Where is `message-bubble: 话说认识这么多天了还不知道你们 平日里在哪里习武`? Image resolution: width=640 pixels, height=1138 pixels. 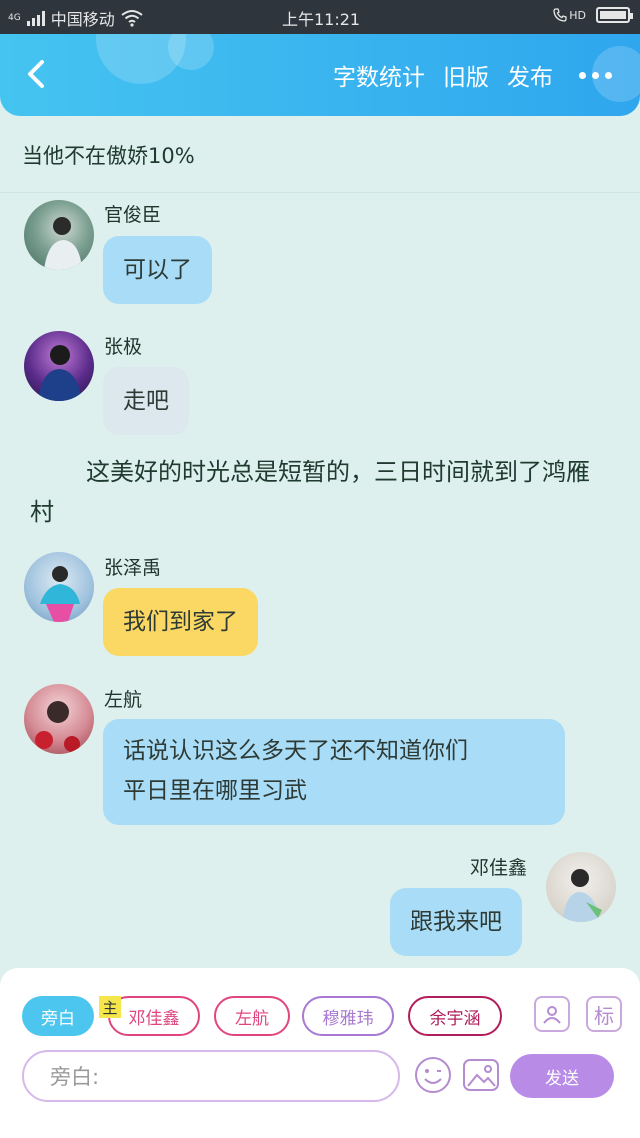
message-bubble: 话说认识这么多天了还不知道你们 平日里在哪里习武 is located at coordinates (334, 772).